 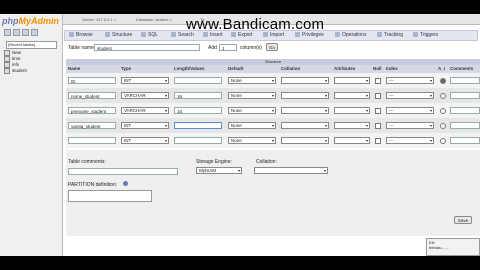 What do you see at coordinates (99, 19) in the screenshot?
I see `tab-server: Server: 127.0.0.1 »` at bounding box center [99, 19].